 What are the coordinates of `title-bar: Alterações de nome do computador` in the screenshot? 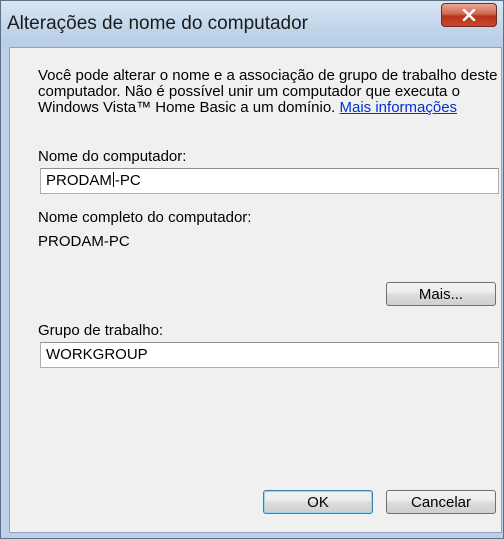 It's located at (252, 24).